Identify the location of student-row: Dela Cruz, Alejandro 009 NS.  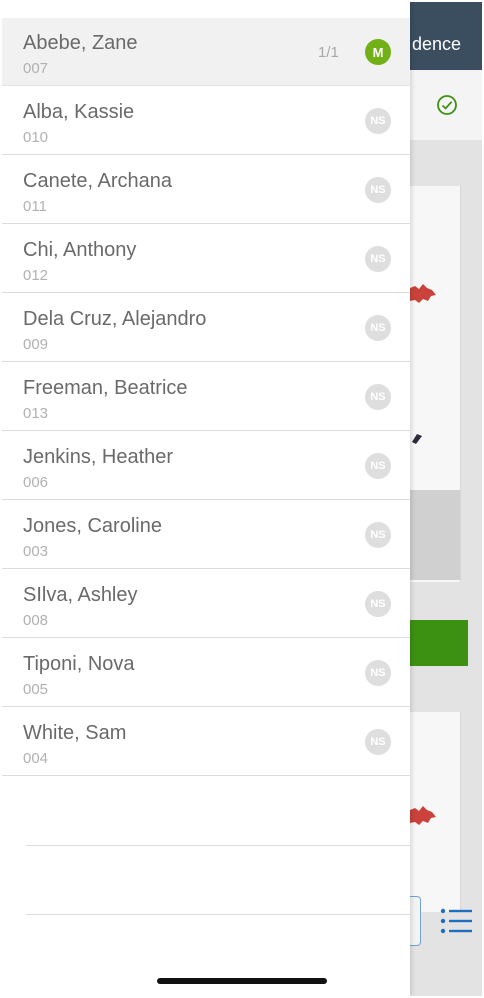
(206, 328).